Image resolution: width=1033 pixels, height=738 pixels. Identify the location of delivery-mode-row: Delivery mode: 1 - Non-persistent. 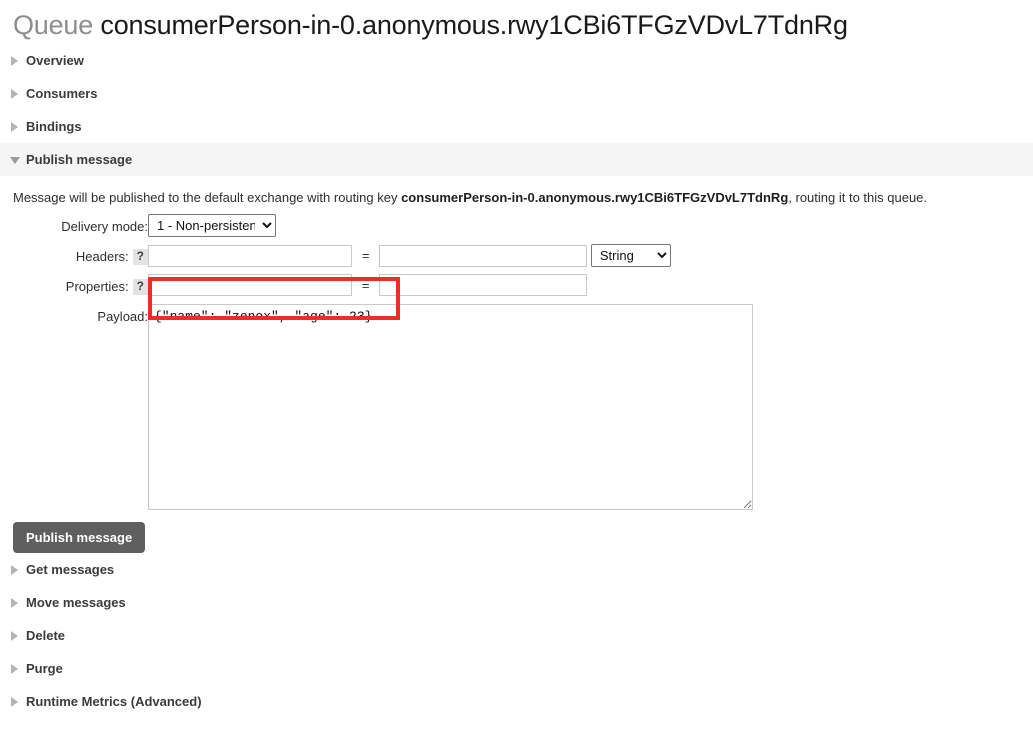
(376, 229).